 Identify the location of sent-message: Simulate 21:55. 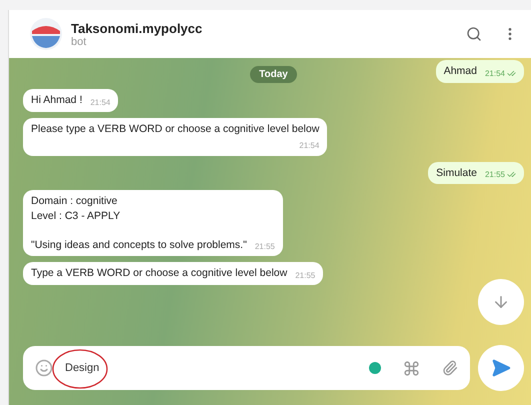
(476, 173).